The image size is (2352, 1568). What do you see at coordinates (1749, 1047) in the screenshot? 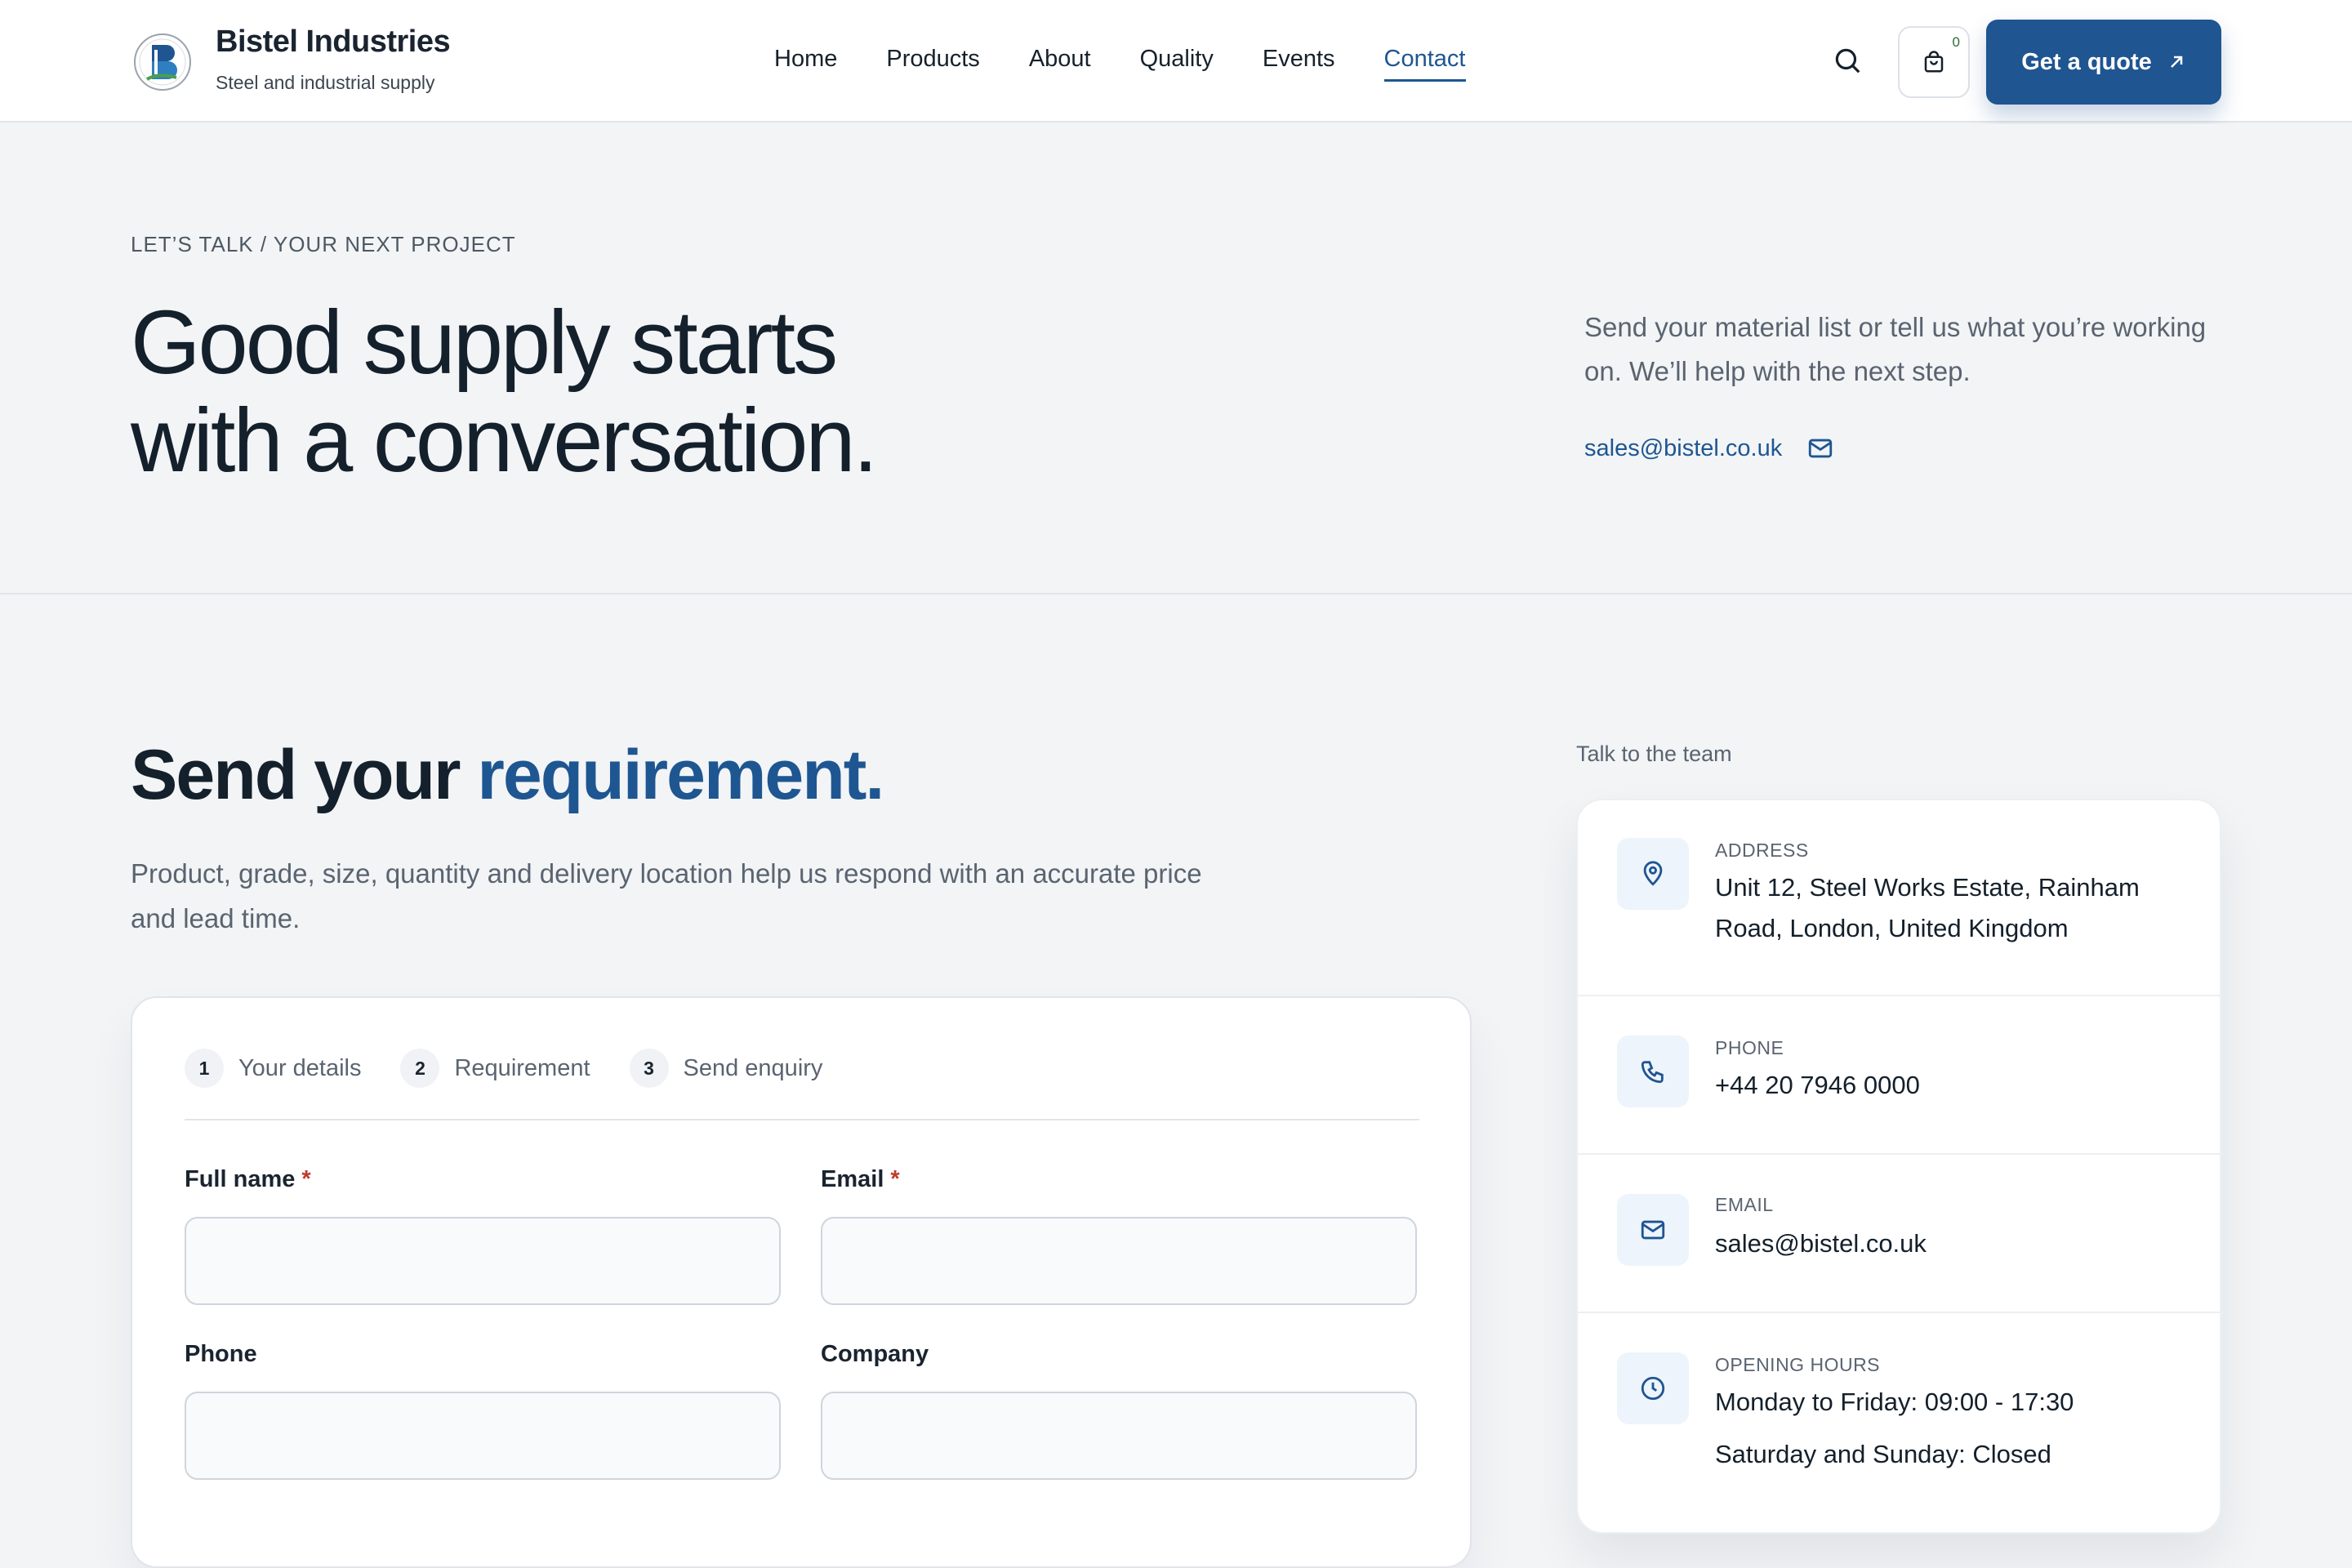
I see `phone-key: PHONE` at bounding box center [1749, 1047].